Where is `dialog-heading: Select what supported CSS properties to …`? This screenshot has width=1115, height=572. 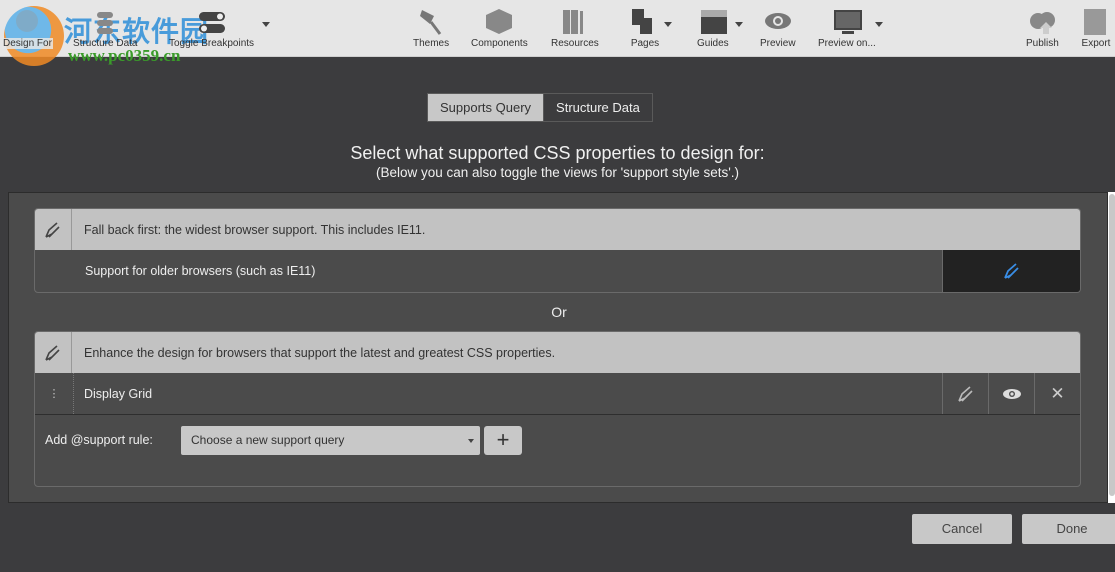 dialog-heading: Select what supported CSS properties to … is located at coordinates (557, 153).